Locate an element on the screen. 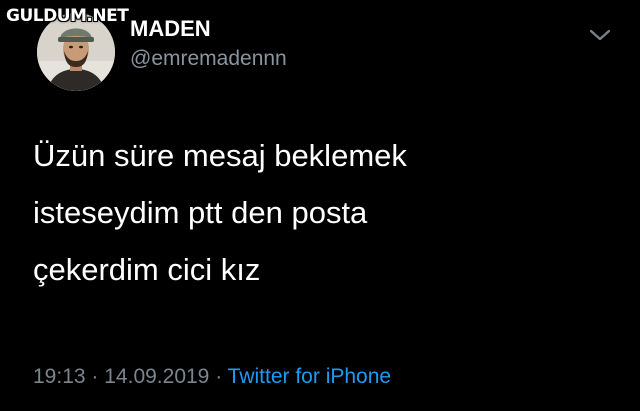 This screenshot has height=411, width=640. tweet-text-line: isteseydim ptt den posta is located at coordinates (200, 212).